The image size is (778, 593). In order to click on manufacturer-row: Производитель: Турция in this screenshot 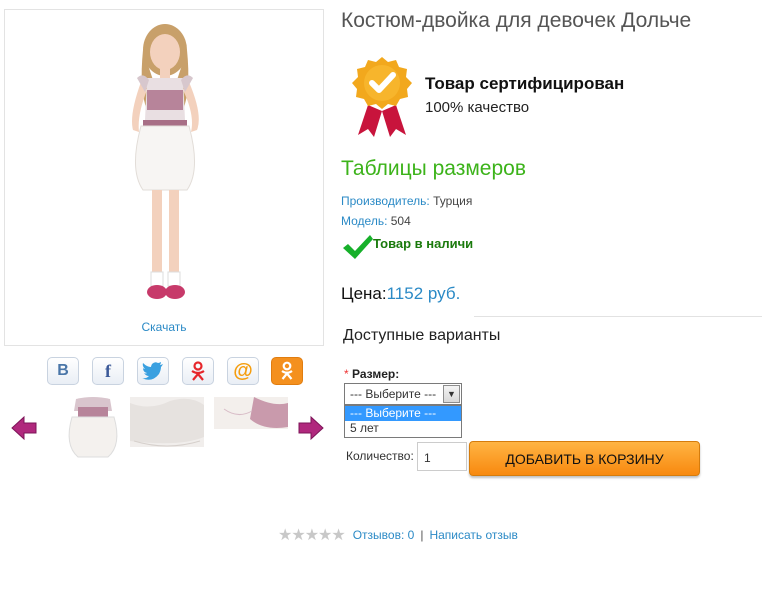, I will do `click(406, 201)`.